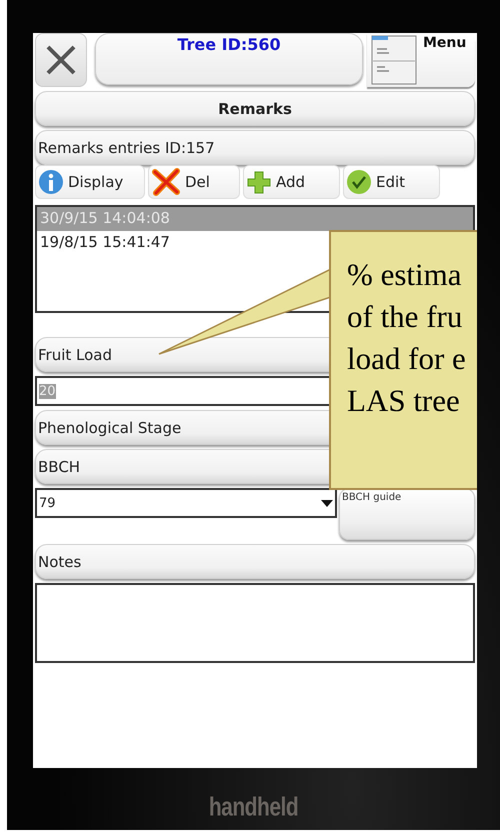 The image size is (500, 836). I want to click on check-icon, so click(359, 182).